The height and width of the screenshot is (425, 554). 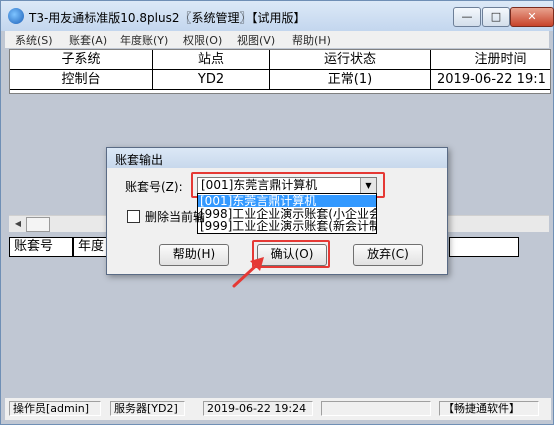 I want to click on account-number-label: 账套号(Z):, so click(x=154, y=187).